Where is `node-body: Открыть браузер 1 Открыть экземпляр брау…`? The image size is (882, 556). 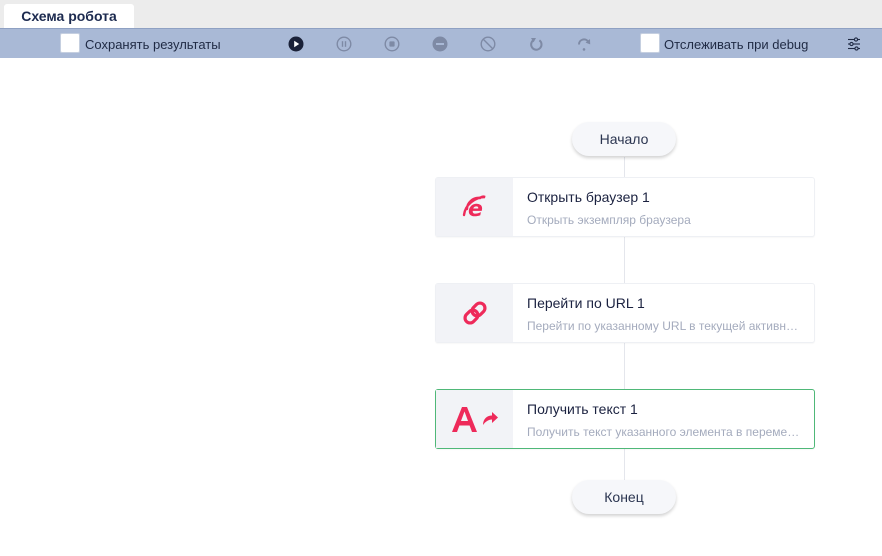 node-body: Открыть браузер 1 Открыть экземпляр брау… is located at coordinates (663, 207).